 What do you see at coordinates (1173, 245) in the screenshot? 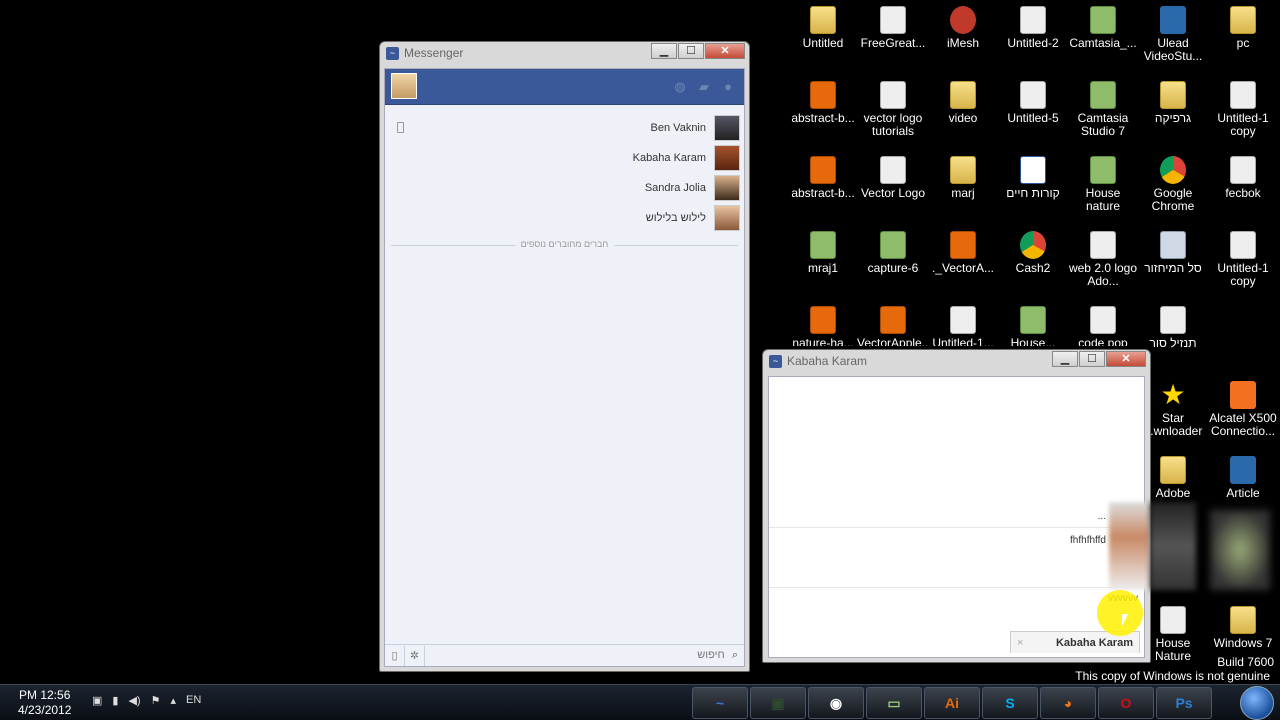
I see `recycle-bin-icon` at bounding box center [1173, 245].